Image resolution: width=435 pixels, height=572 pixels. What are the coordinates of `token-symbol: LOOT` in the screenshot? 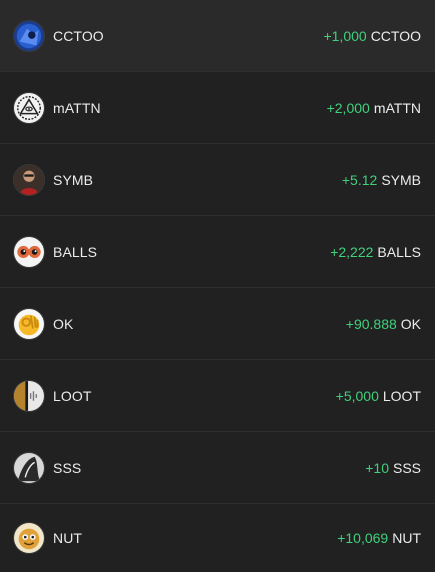 It's located at (72, 395).